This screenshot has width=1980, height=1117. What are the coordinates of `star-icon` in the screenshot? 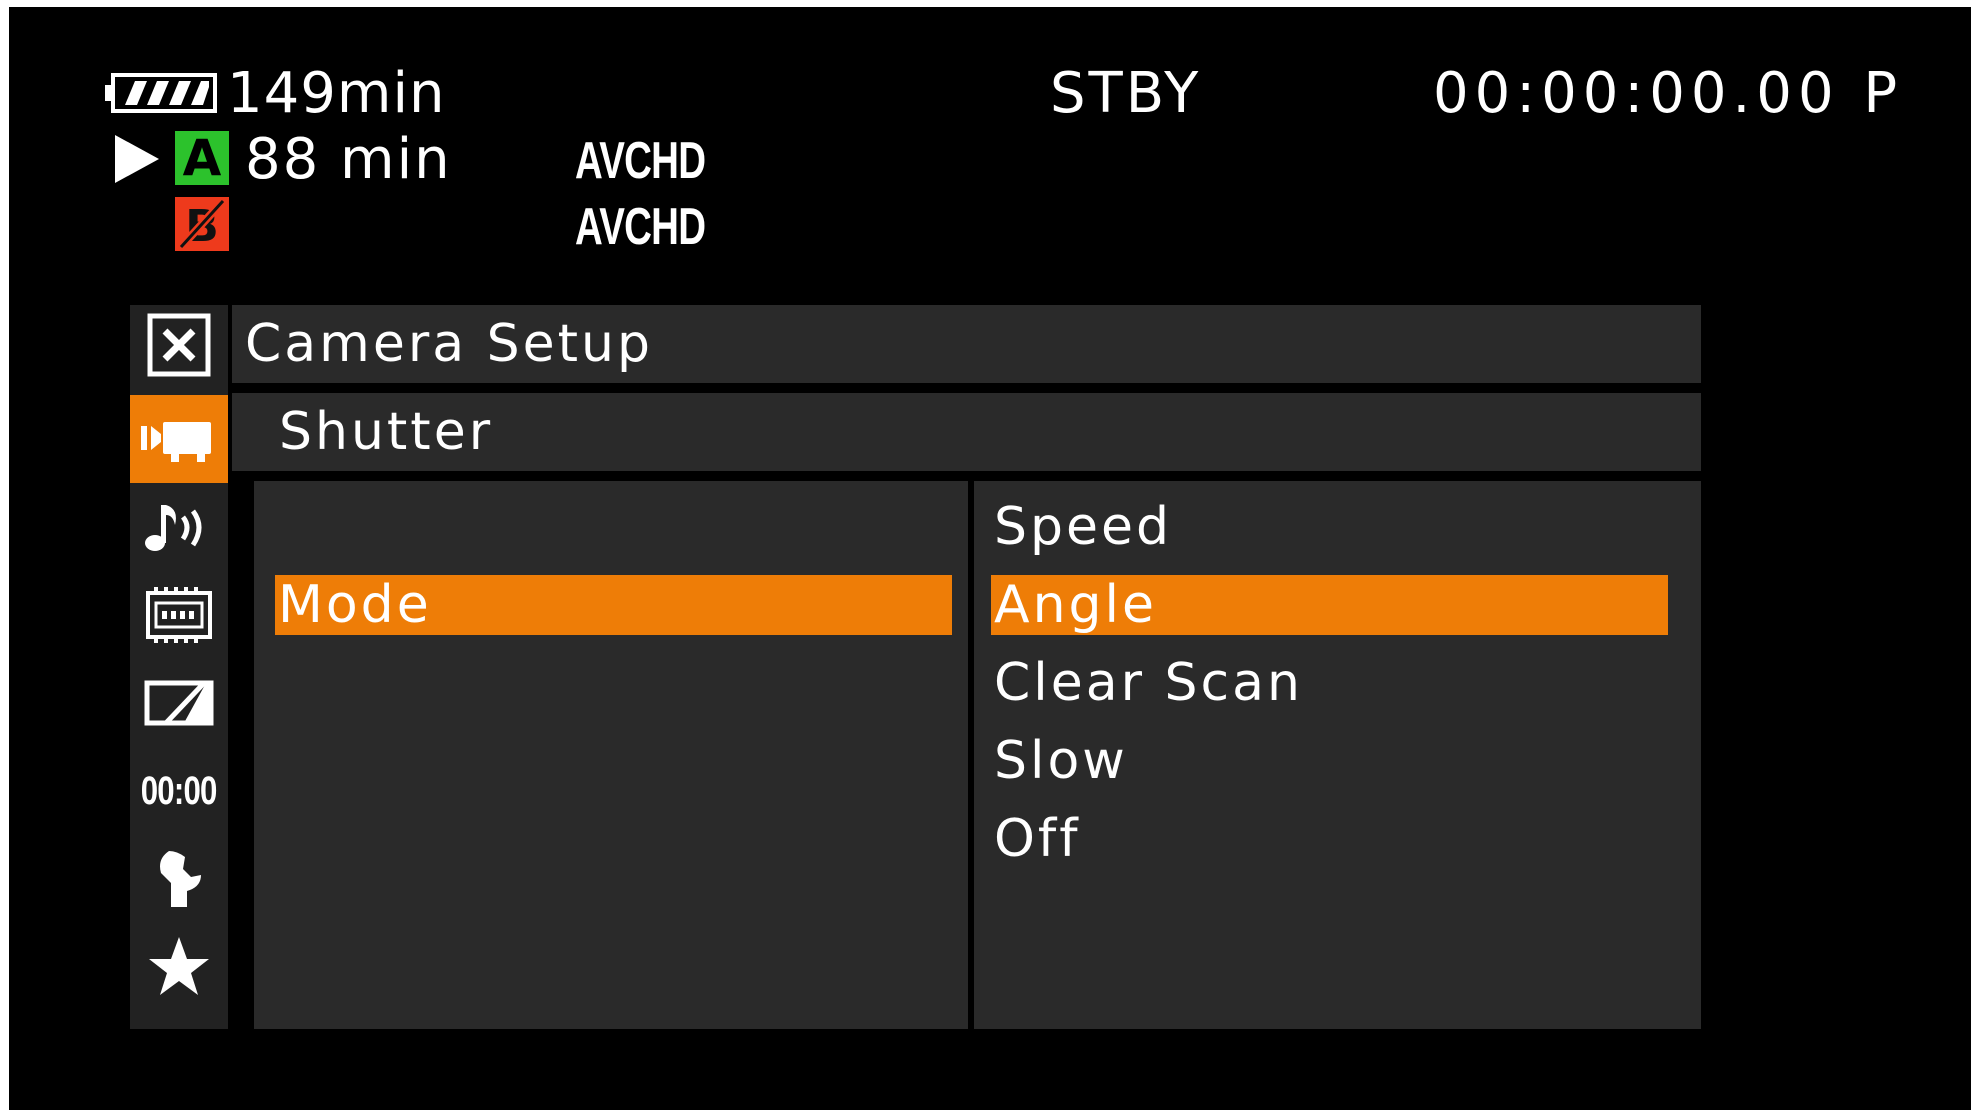 It's located at (179, 966).